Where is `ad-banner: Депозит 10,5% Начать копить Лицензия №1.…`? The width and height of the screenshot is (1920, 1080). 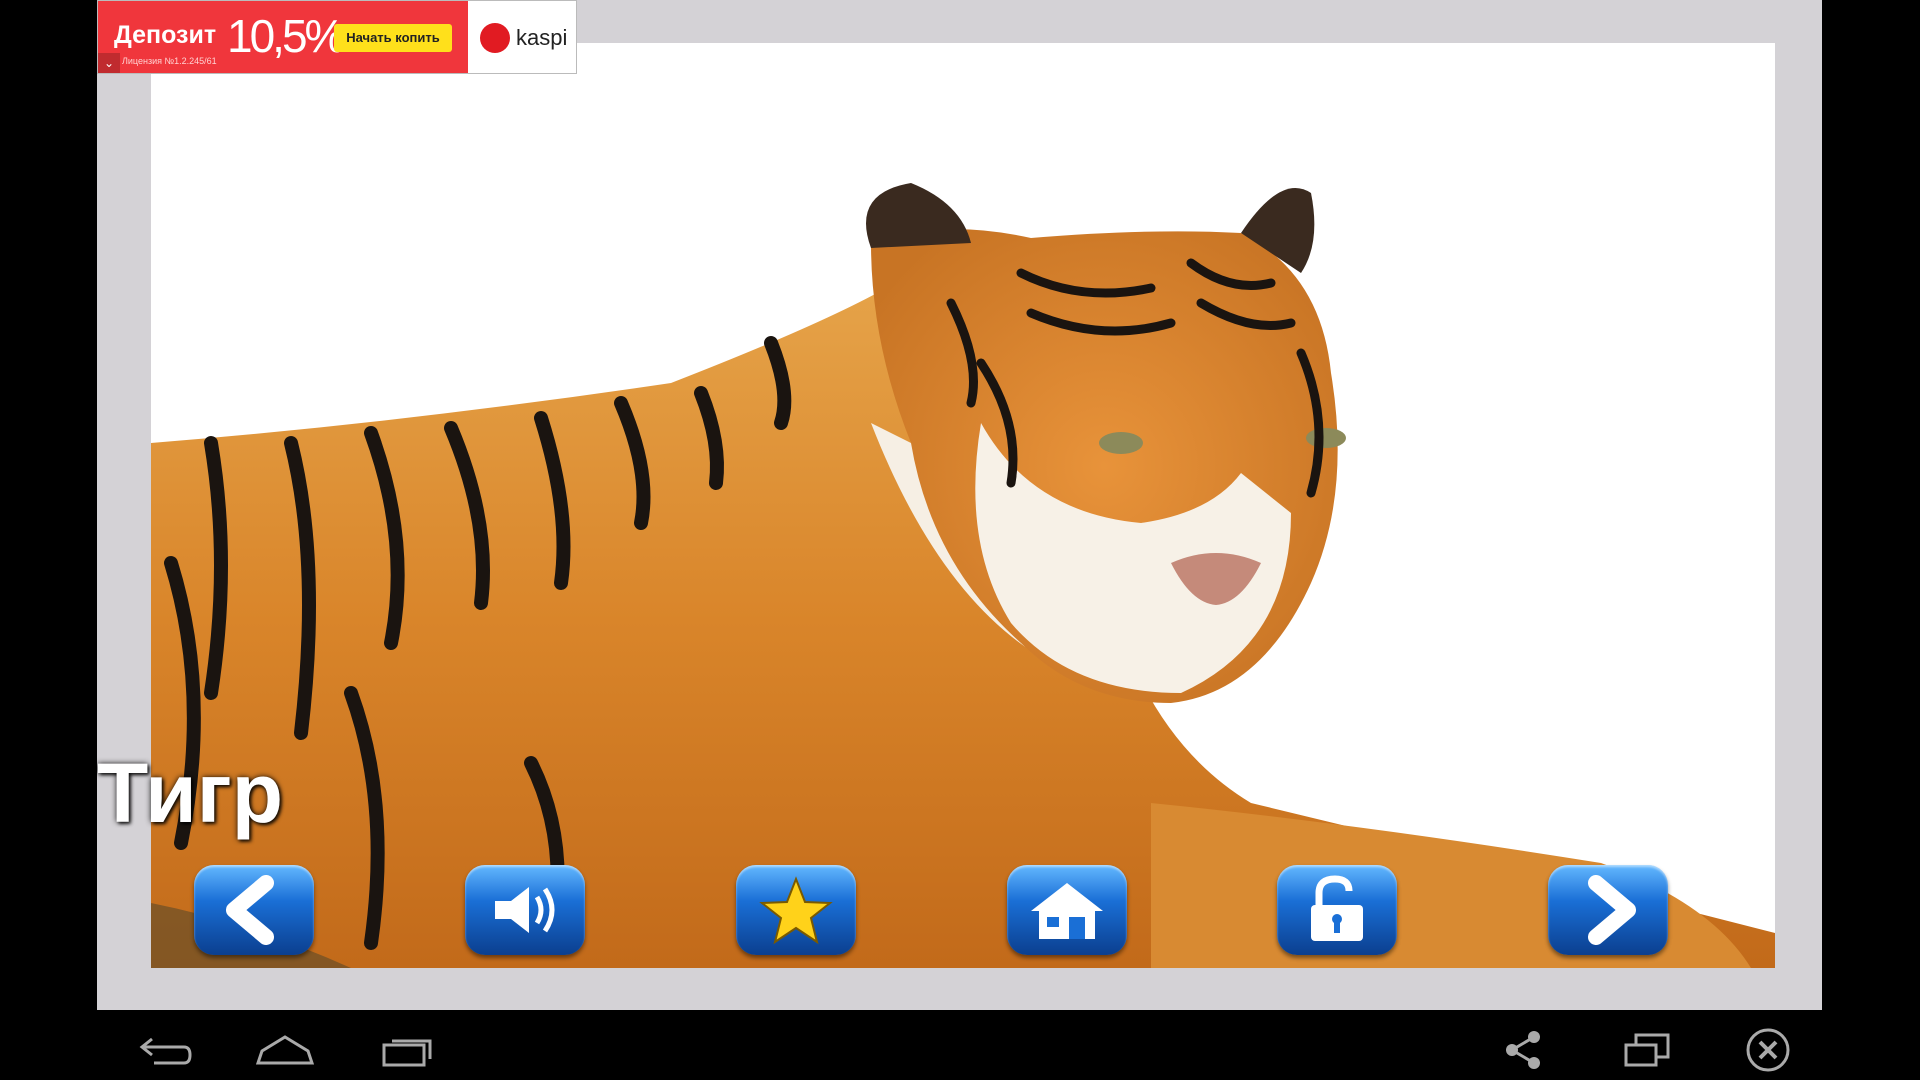
ad-banner: Депозит 10,5% Начать копить Лицензия №1.… is located at coordinates (337, 37).